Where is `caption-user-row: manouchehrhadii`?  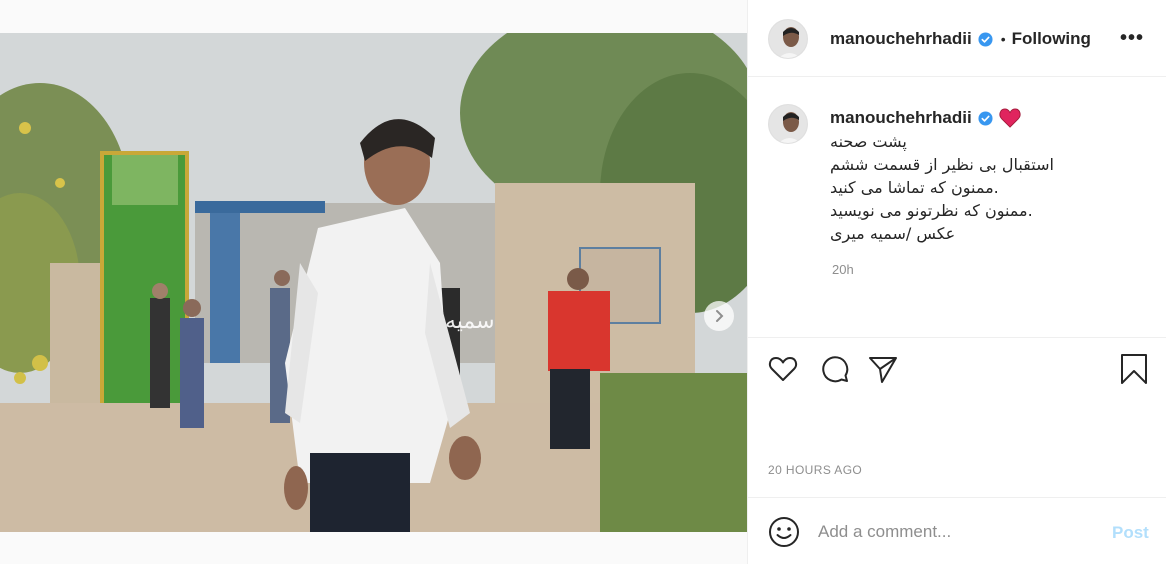
caption-user-row: manouchehrhadii is located at coordinates (925, 118).